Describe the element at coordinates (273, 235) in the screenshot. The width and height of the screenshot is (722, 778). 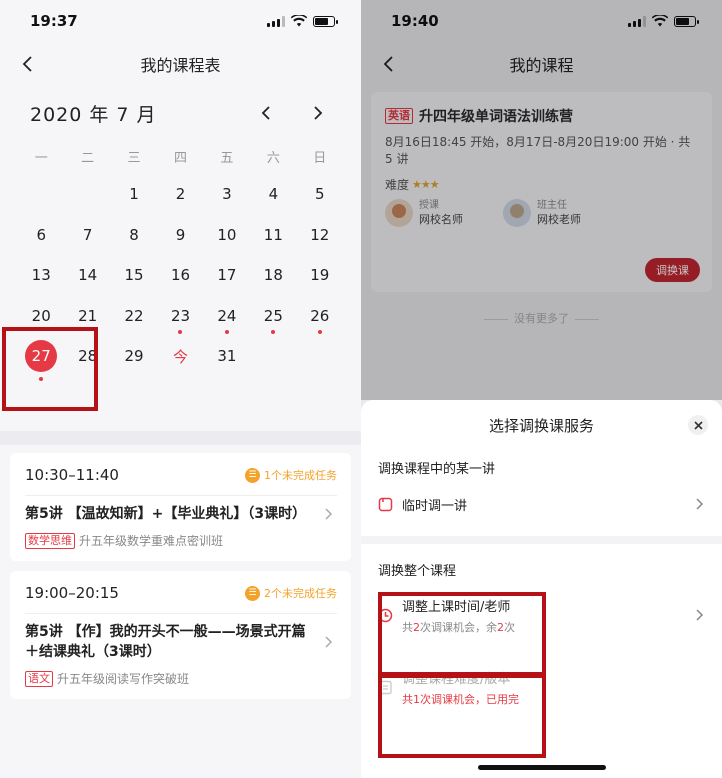
I see `calendar-day: 11` at that location.